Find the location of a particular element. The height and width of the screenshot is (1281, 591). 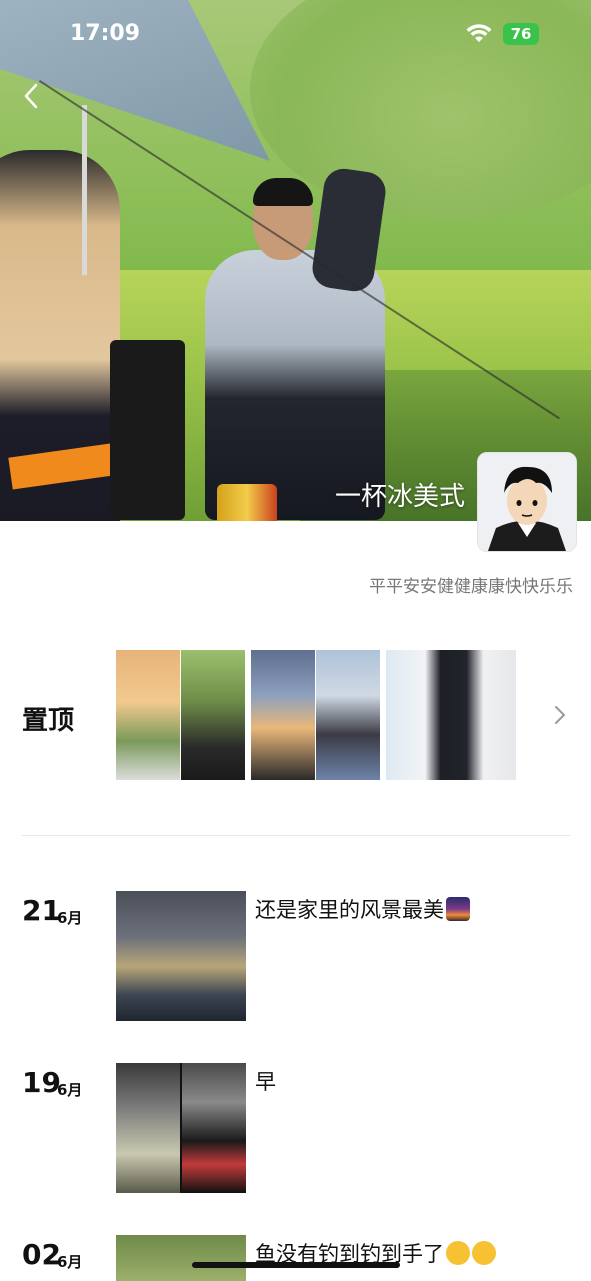

post-text: 早 is located at coordinates (265, 1082).